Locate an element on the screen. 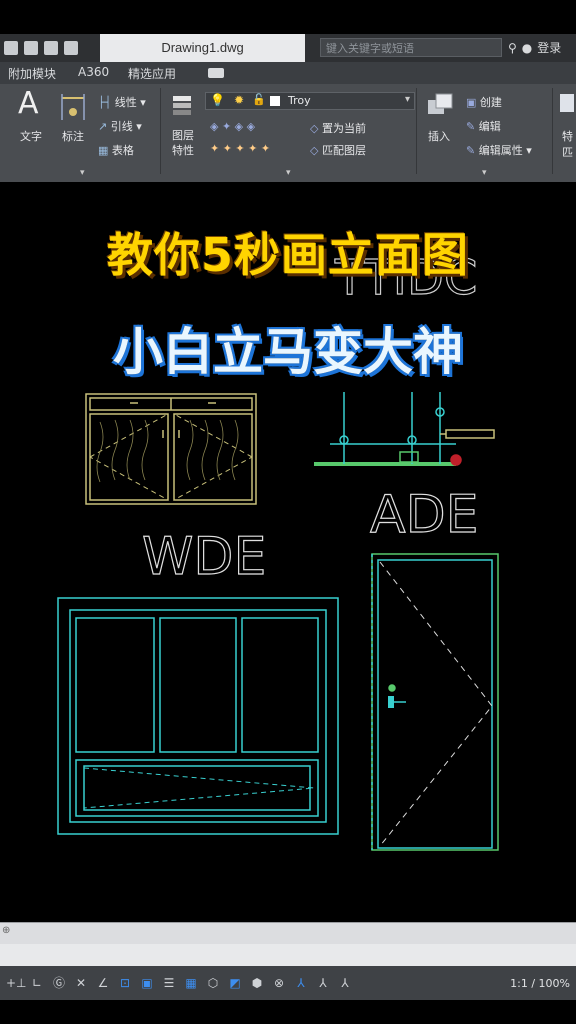 The width and height of the screenshot is (576, 1024). leader-label: 引线 is located at coordinates (121, 126).